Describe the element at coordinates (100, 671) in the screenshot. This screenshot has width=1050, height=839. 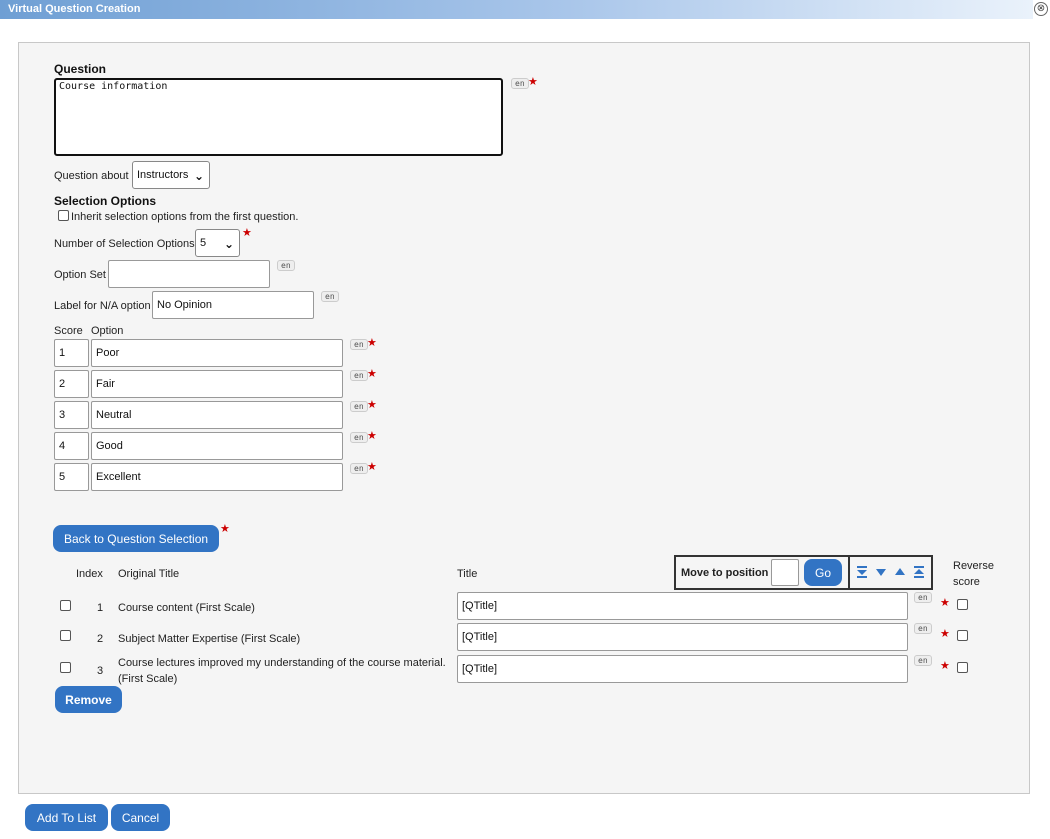
I see `row-index: 3` at that location.